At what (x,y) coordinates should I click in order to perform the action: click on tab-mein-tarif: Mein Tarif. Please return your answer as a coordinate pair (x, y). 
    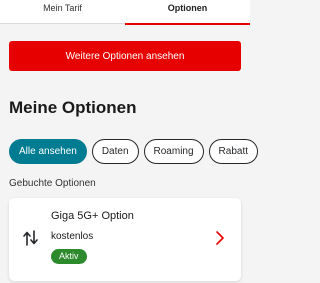
    Looking at the image, I should click on (62, 12).